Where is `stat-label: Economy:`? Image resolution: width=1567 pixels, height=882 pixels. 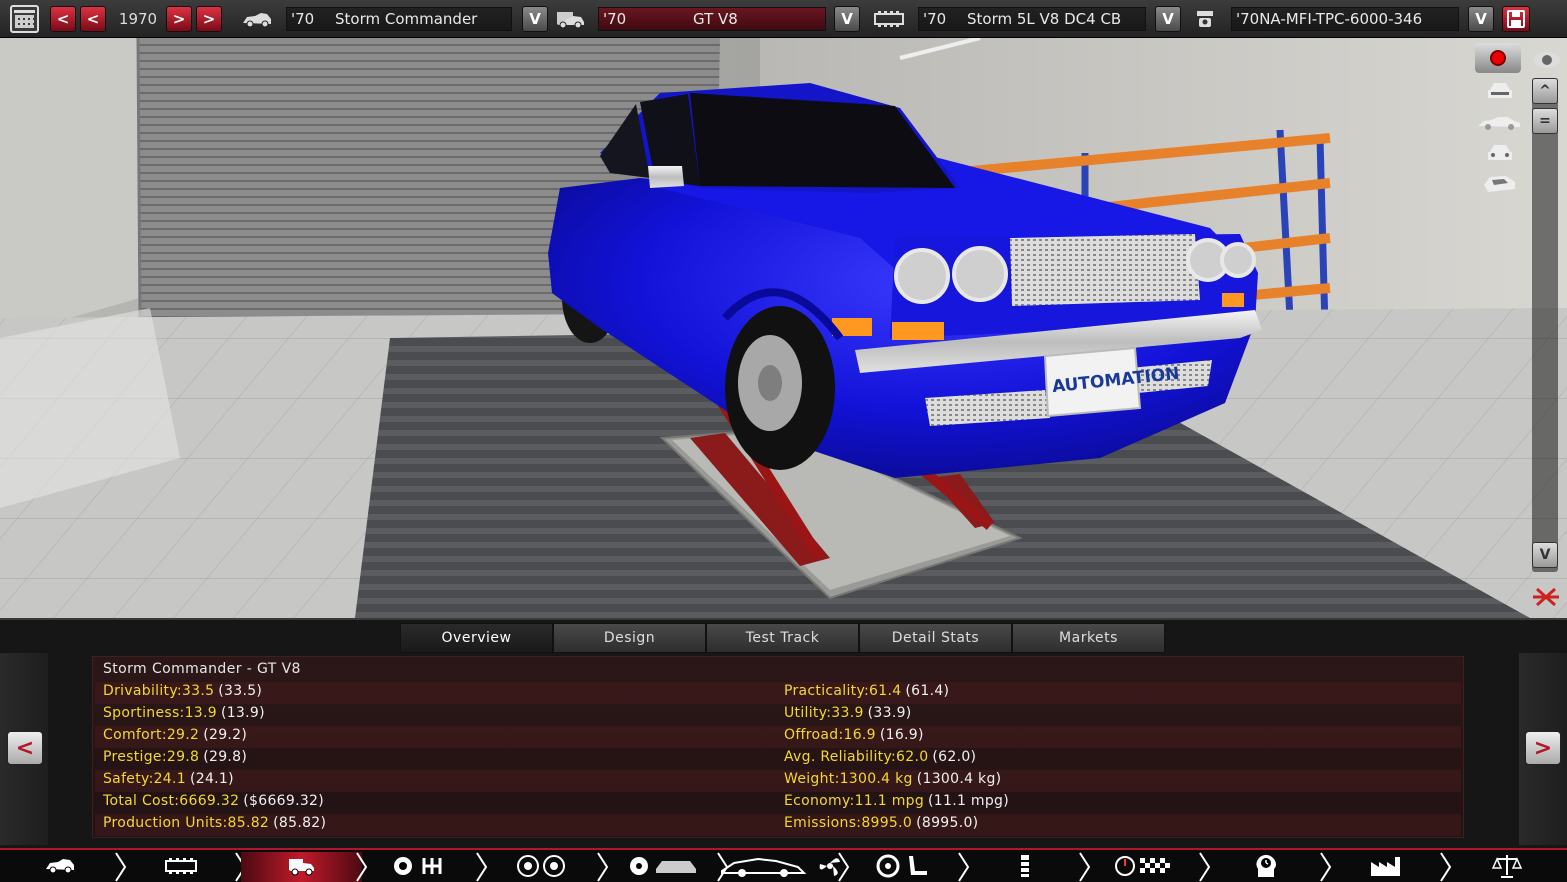 stat-label: Economy: is located at coordinates (819, 801).